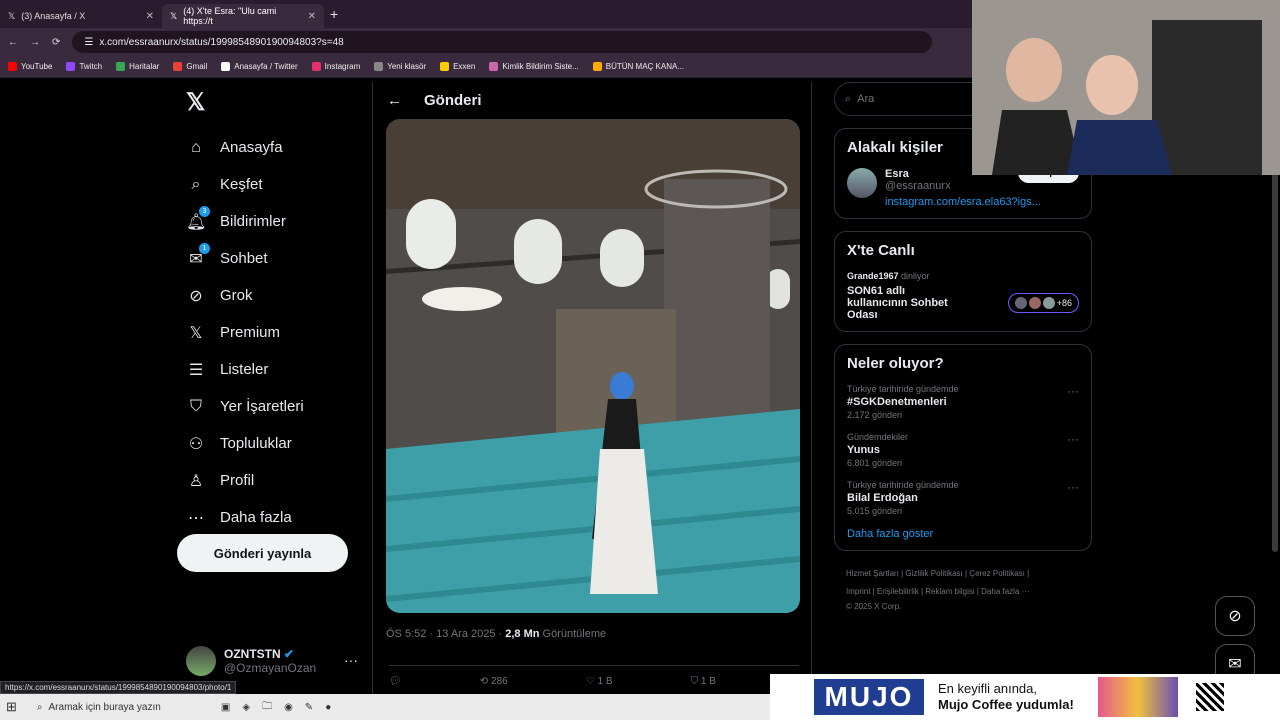 This screenshot has width=1280, height=720. What do you see at coordinates (328, 707) in the screenshot?
I see `obs-icon: ●` at bounding box center [328, 707].